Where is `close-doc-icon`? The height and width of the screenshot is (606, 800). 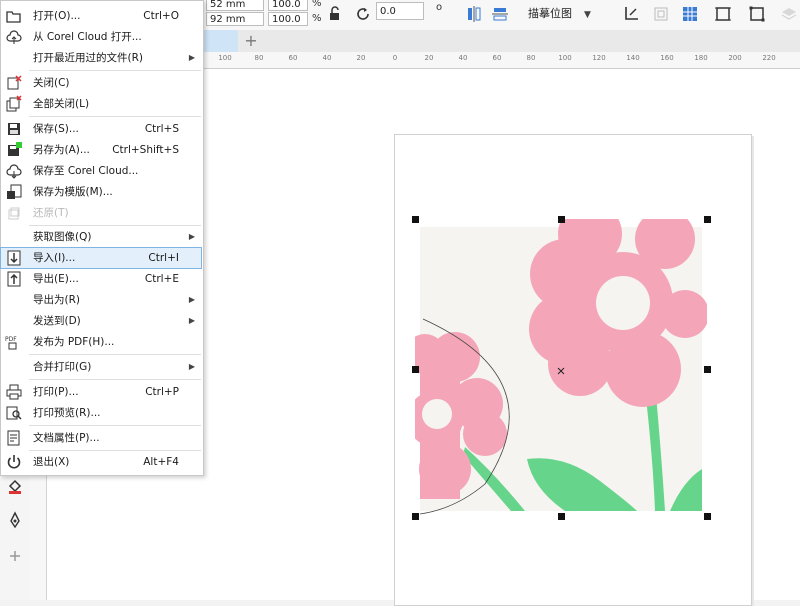
close-doc-icon is located at coordinates (14, 83).